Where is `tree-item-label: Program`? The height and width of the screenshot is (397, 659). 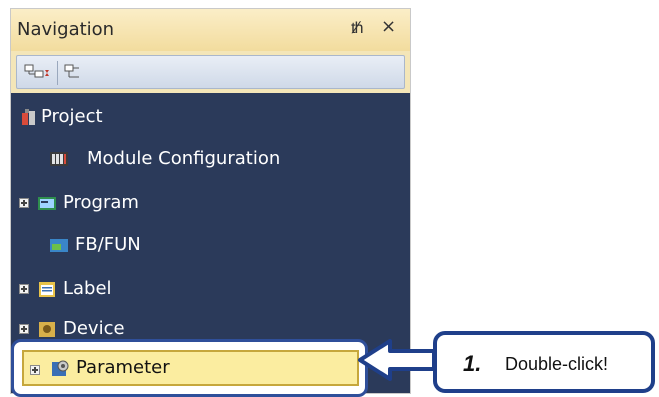
tree-item-label: Program is located at coordinates (101, 202).